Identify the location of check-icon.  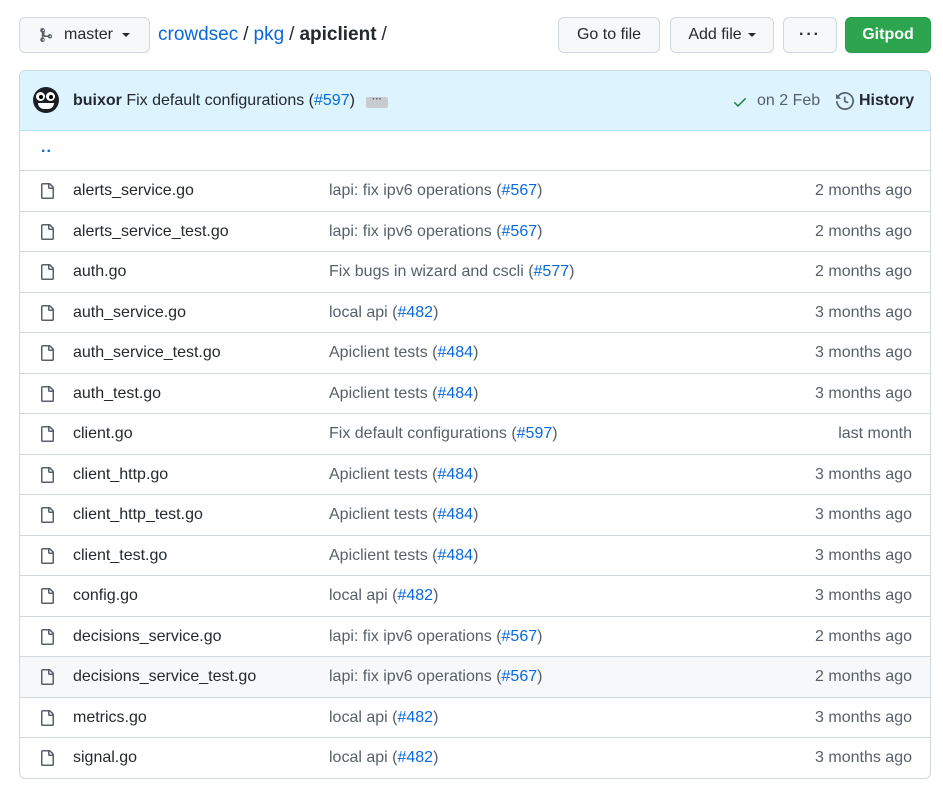
(740, 102).